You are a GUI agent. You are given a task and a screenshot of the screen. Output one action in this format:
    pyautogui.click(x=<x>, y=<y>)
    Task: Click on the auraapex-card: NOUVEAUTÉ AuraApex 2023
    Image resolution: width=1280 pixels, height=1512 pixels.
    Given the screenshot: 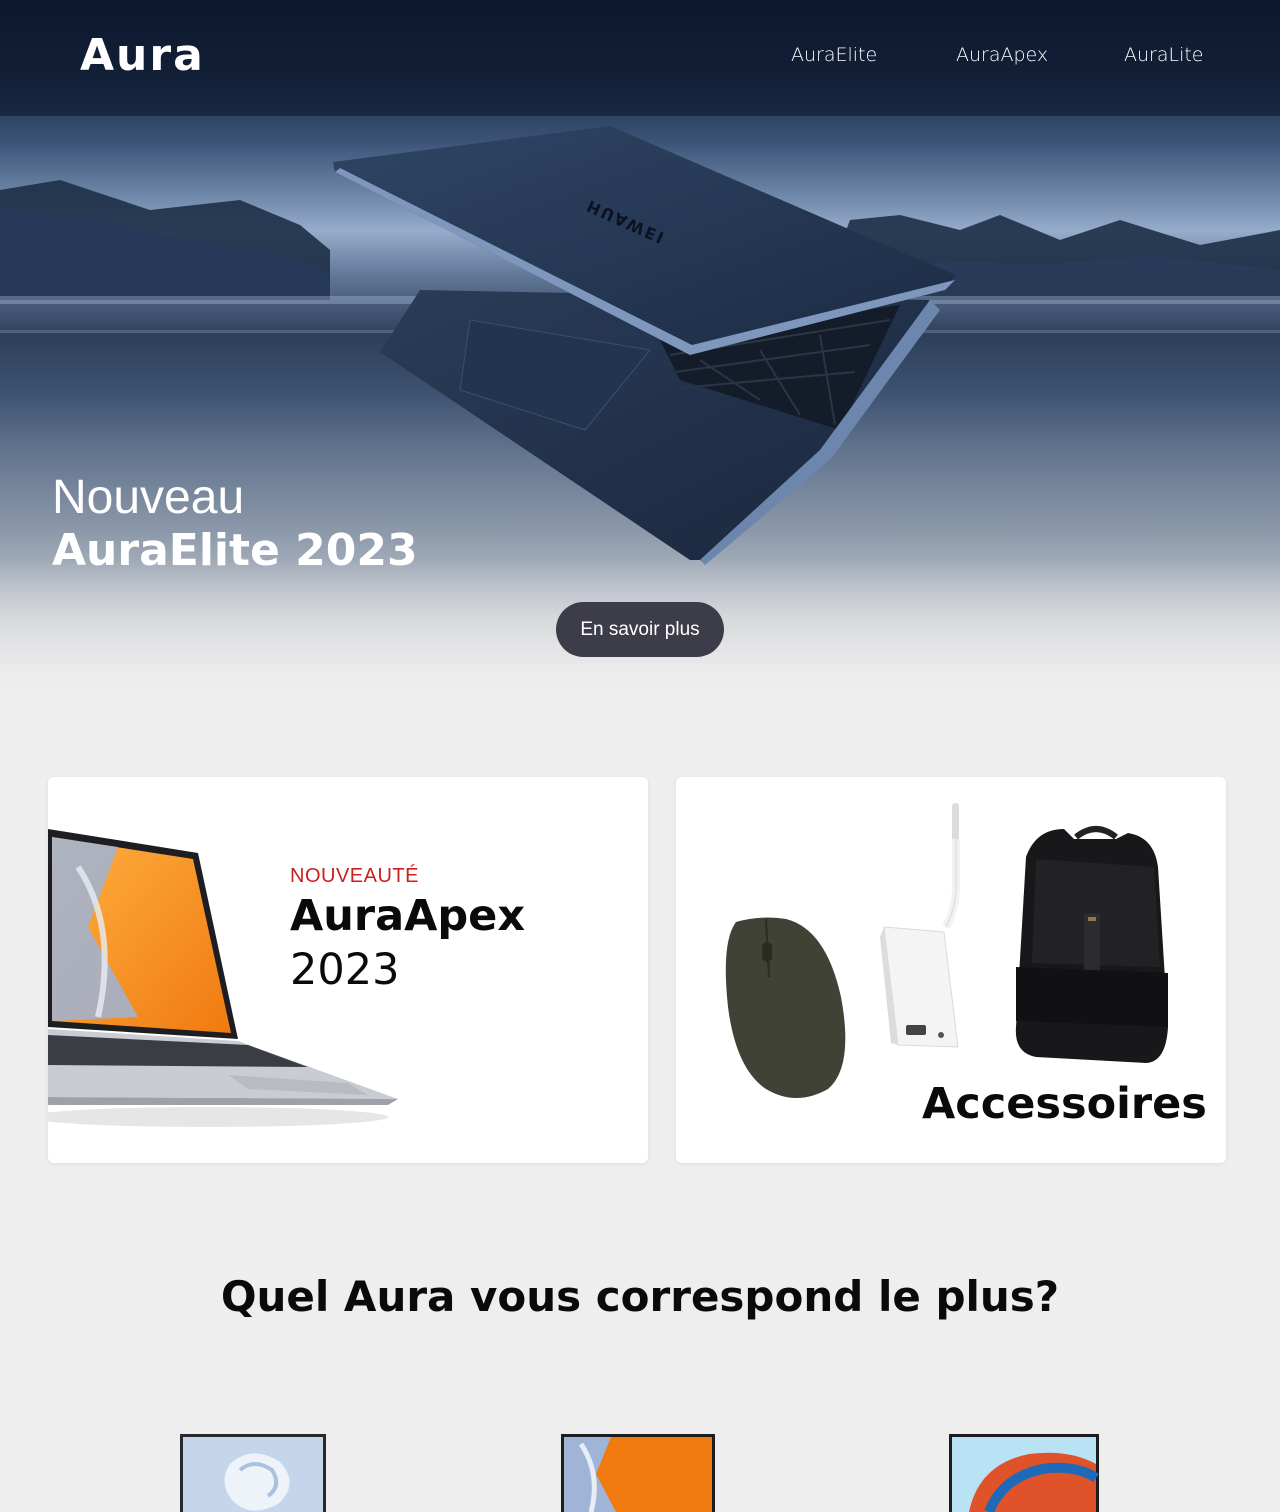 What is the action you would take?
    pyautogui.click(x=348, y=970)
    